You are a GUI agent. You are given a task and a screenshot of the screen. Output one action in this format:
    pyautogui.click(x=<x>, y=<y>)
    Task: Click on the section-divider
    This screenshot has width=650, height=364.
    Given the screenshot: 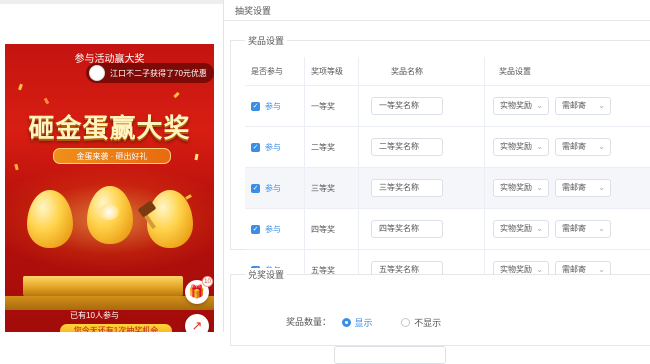 What is the action you would take?
    pyautogui.click(x=437, y=20)
    